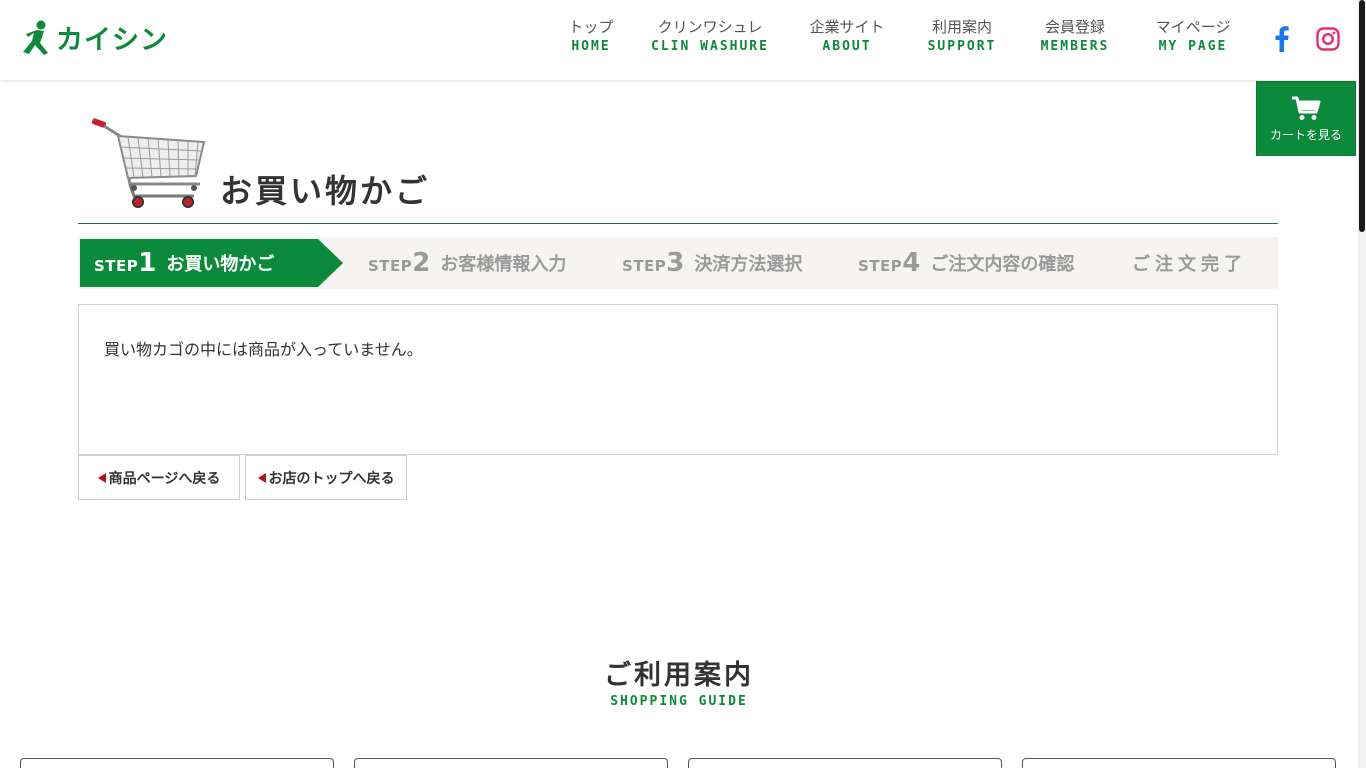 Image resolution: width=1366 pixels, height=768 pixels. I want to click on site-logo: カイシン, so click(94, 37).